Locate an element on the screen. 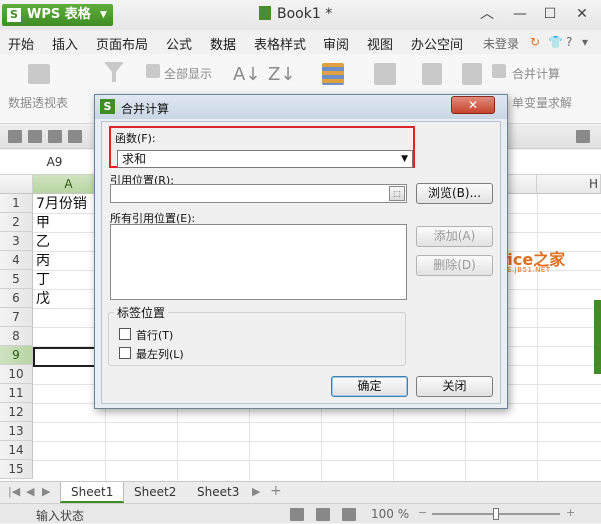  sort-ascending-icon: A↓ is located at coordinates (246, 74).